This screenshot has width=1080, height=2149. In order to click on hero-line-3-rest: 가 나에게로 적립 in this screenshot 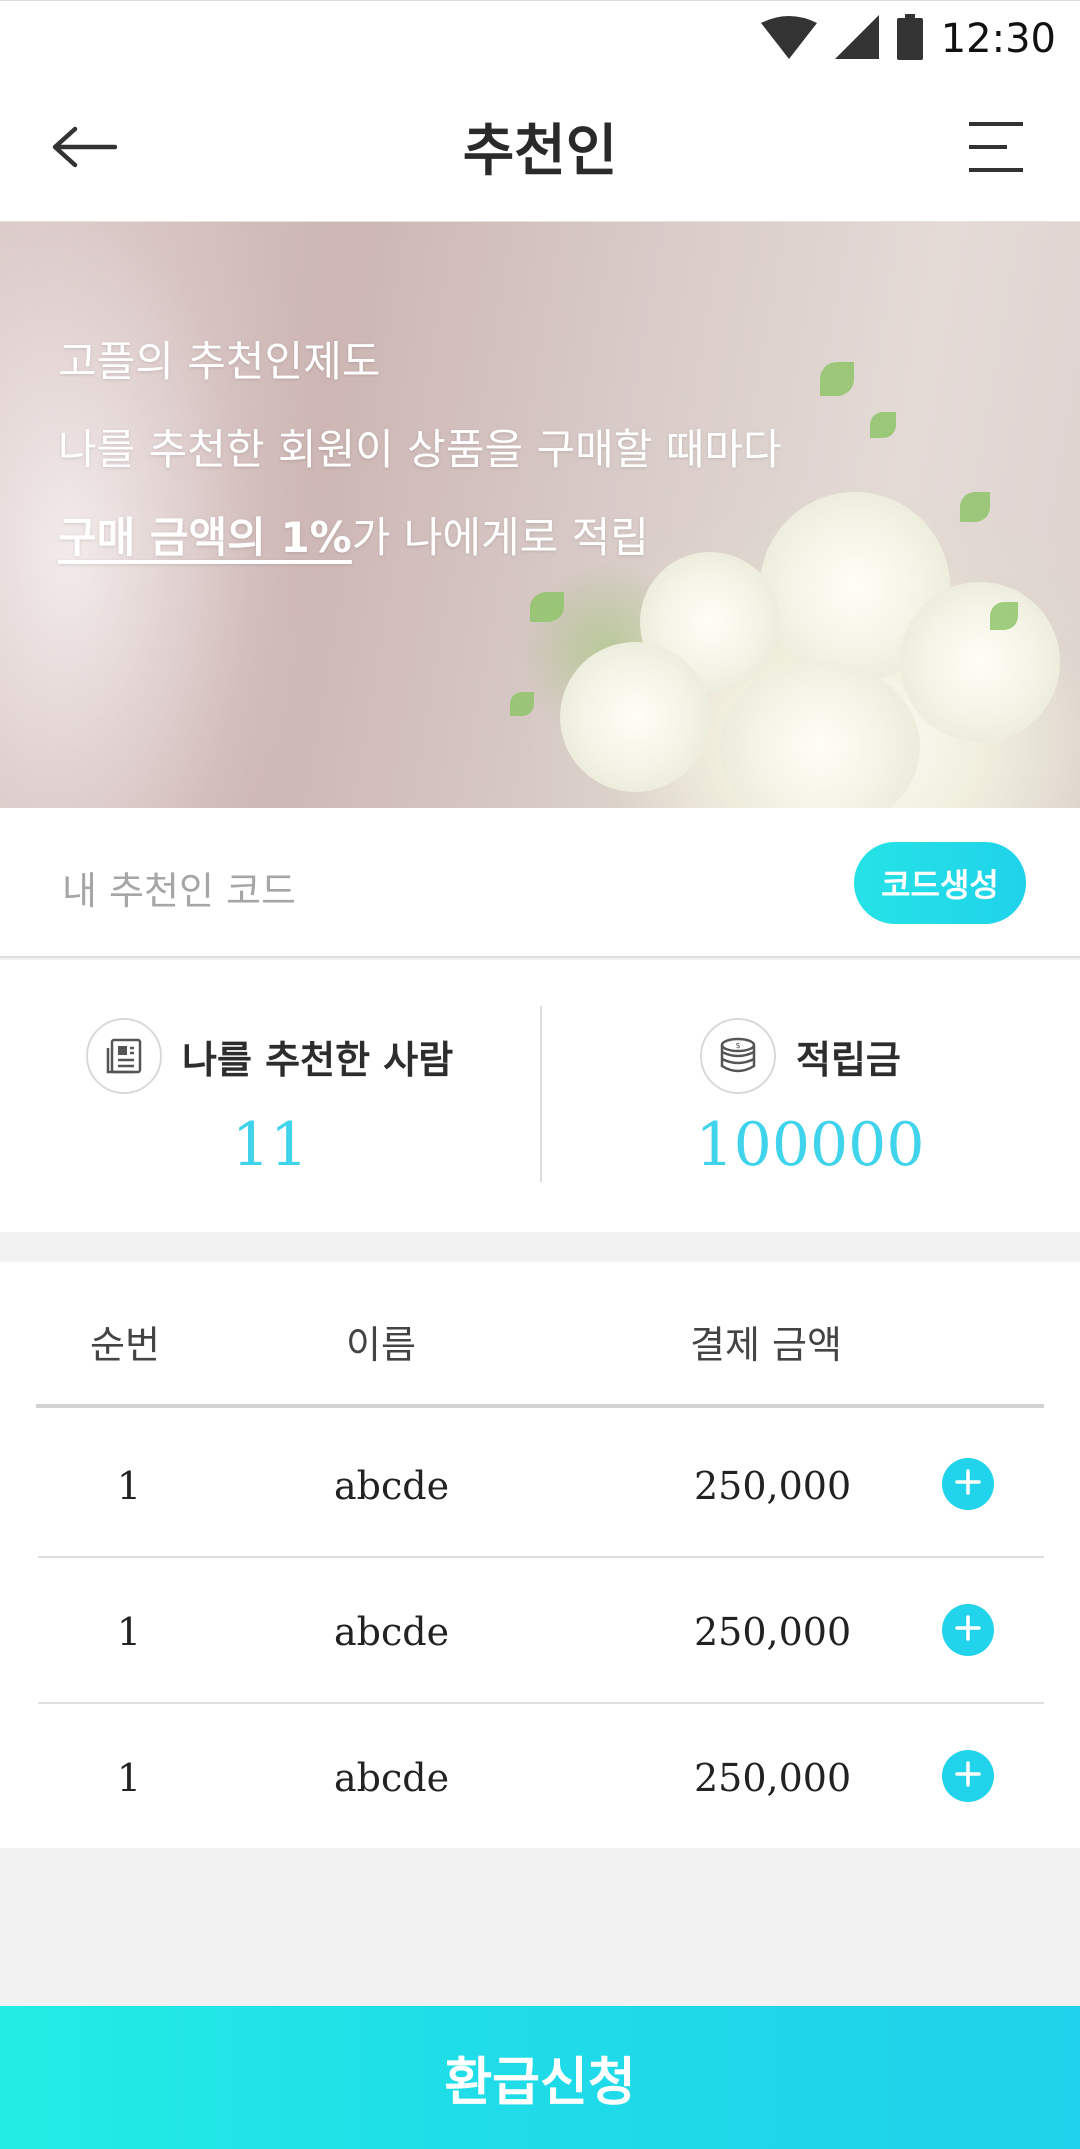, I will do `click(500, 537)`.